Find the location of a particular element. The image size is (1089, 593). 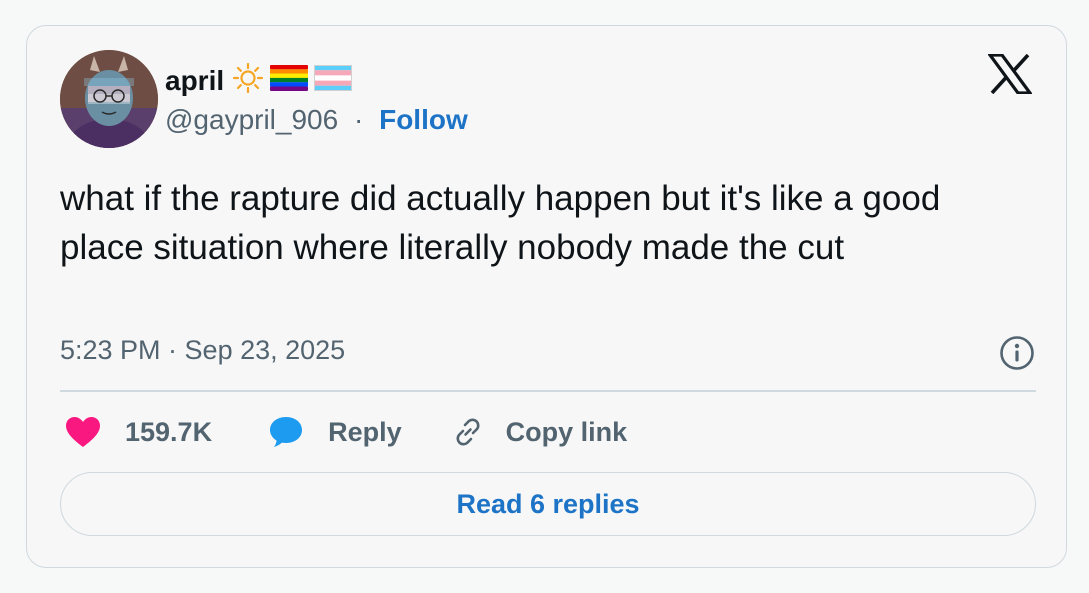

reply-bubble-icon is located at coordinates (286, 432).